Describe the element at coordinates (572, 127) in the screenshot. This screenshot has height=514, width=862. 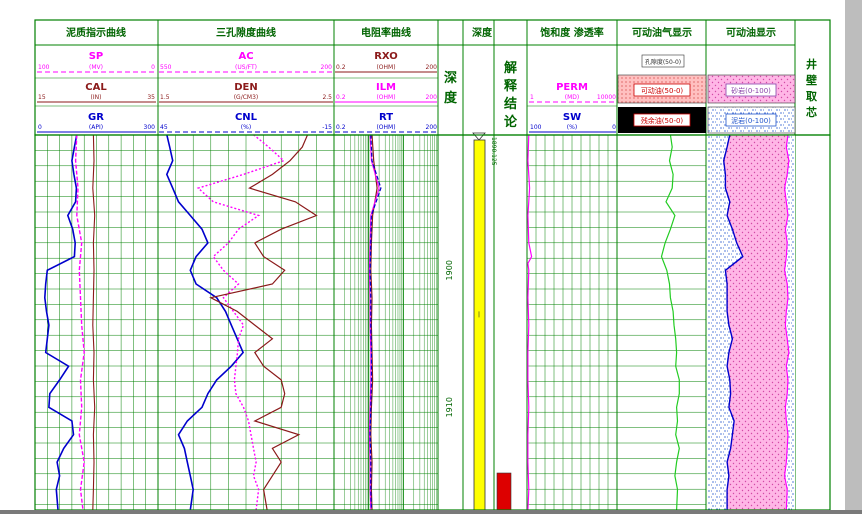
I see `sw-unit: (%)` at that location.